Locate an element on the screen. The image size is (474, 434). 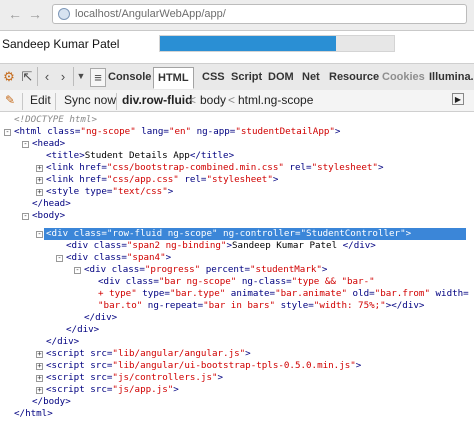
tab-net: Net is located at coordinates (311, 77).